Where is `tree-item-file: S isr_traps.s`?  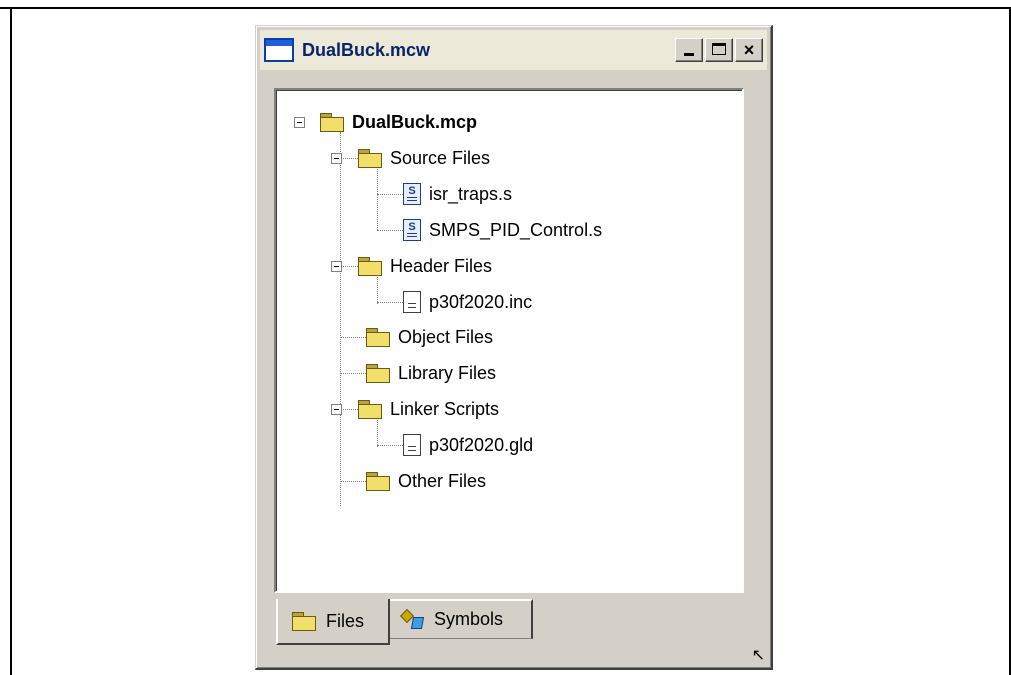 tree-item-file: S isr_traps.s is located at coordinates (457, 194).